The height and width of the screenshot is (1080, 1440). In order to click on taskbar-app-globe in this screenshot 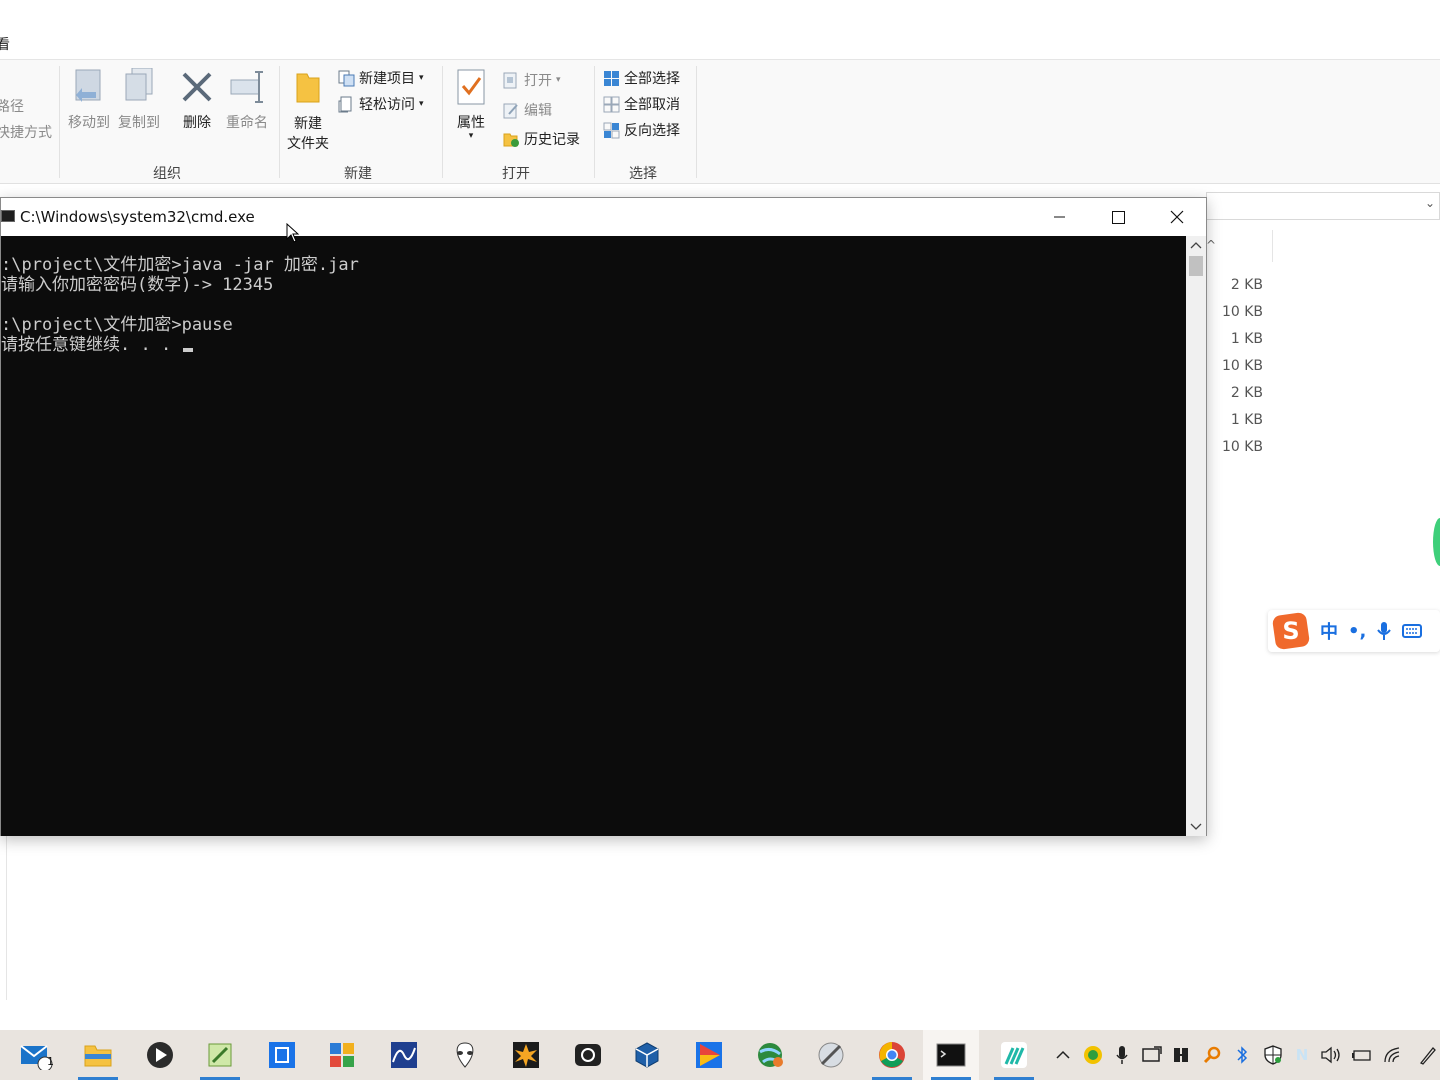, I will do `click(770, 1055)`.